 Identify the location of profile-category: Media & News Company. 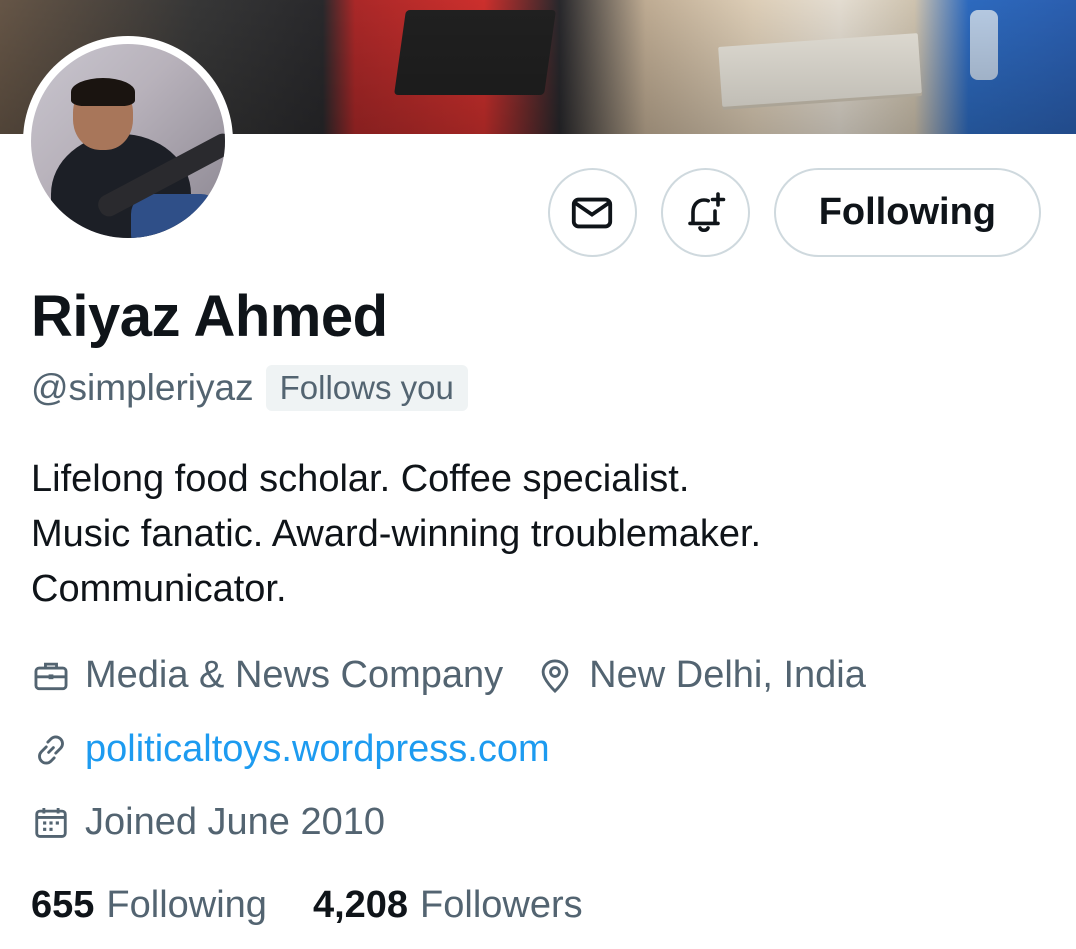
(294, 675).